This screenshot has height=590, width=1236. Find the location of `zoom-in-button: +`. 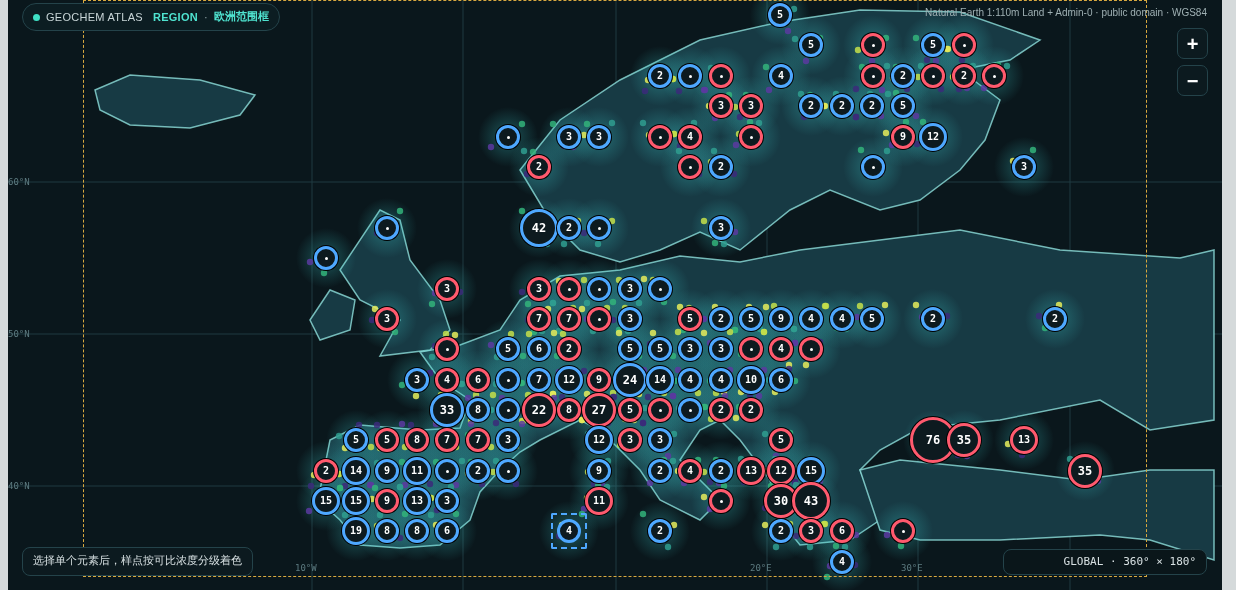

zoom-in-button: + is located at coordinates (1192, 43).